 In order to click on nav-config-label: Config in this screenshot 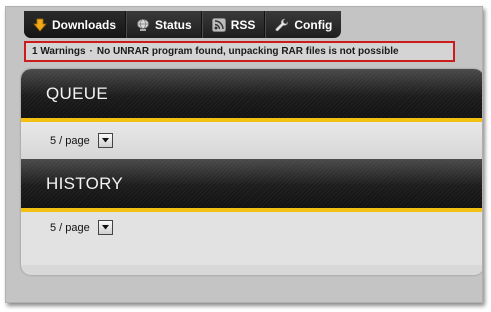, I will do `click(313, 24)`.